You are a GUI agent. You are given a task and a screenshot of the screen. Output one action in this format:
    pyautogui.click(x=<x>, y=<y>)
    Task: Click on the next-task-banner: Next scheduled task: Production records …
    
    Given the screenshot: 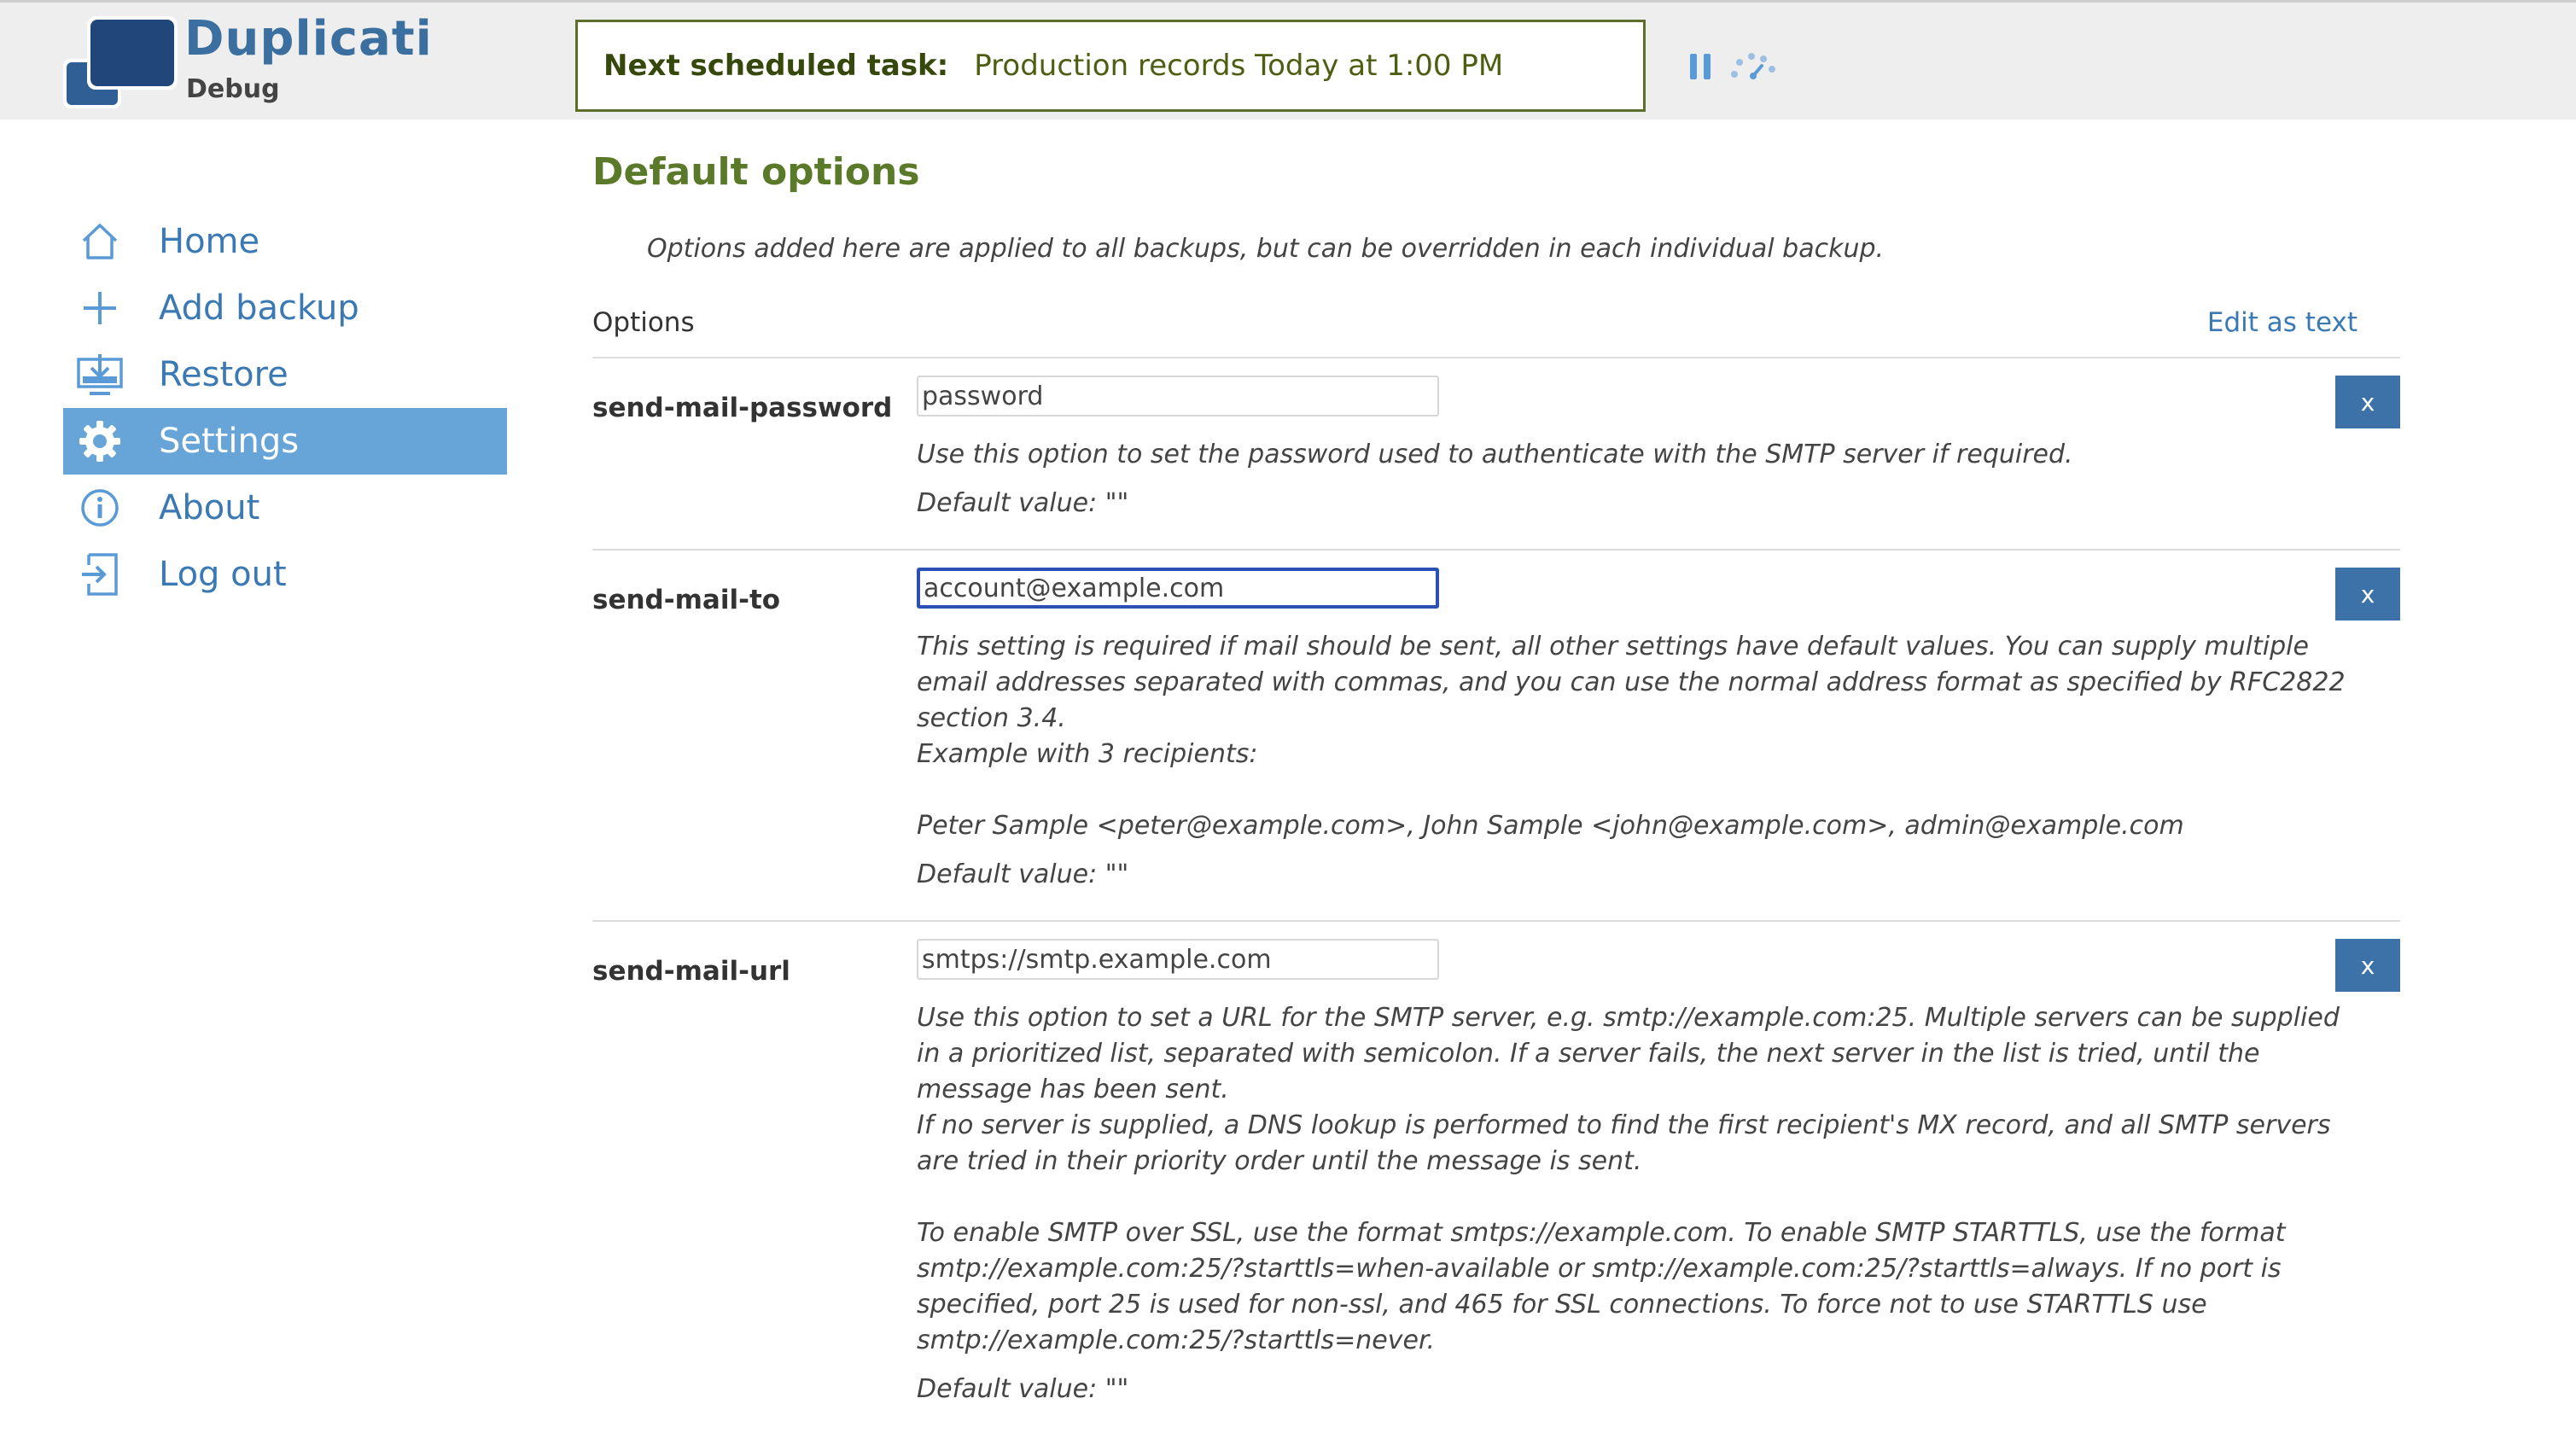 What is the action you would take?
    pyautogui.click(x=1110, y=66)
    